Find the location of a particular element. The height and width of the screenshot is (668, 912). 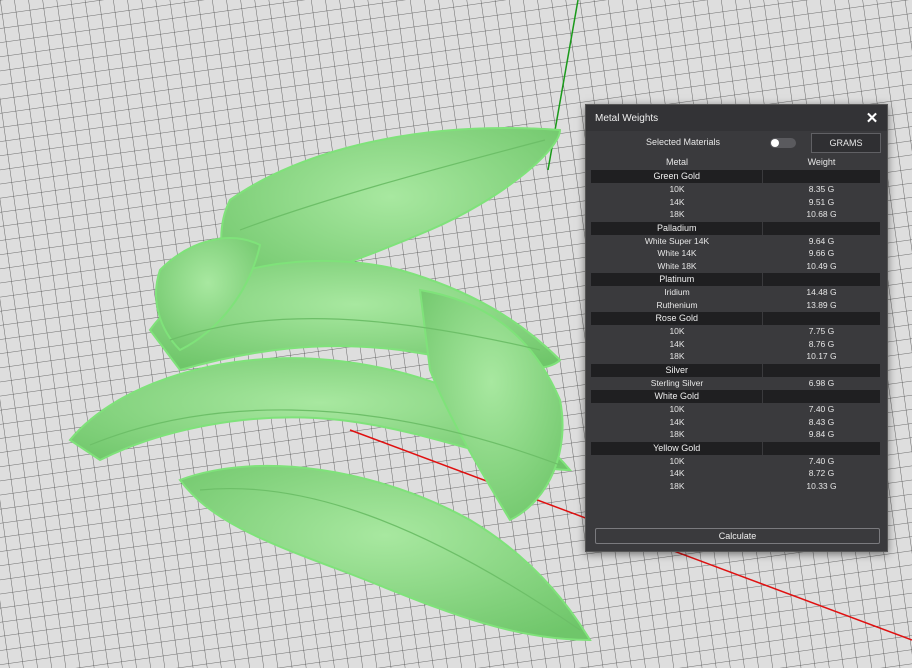

close-icon: ✕ is located at coordinates (872, 118).